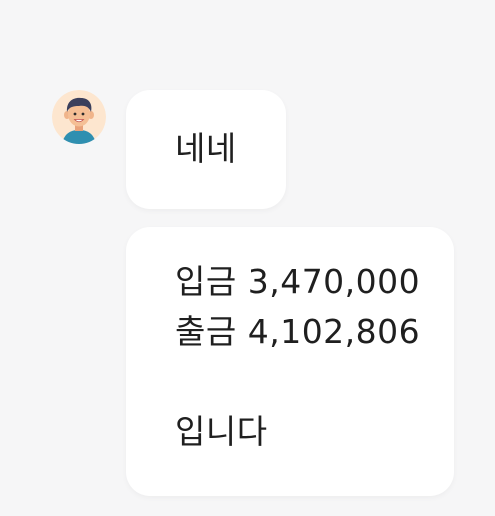 The image size is (495, 516). I want to click on message-text-line: 입금 3,470,000, so click(298, 281).